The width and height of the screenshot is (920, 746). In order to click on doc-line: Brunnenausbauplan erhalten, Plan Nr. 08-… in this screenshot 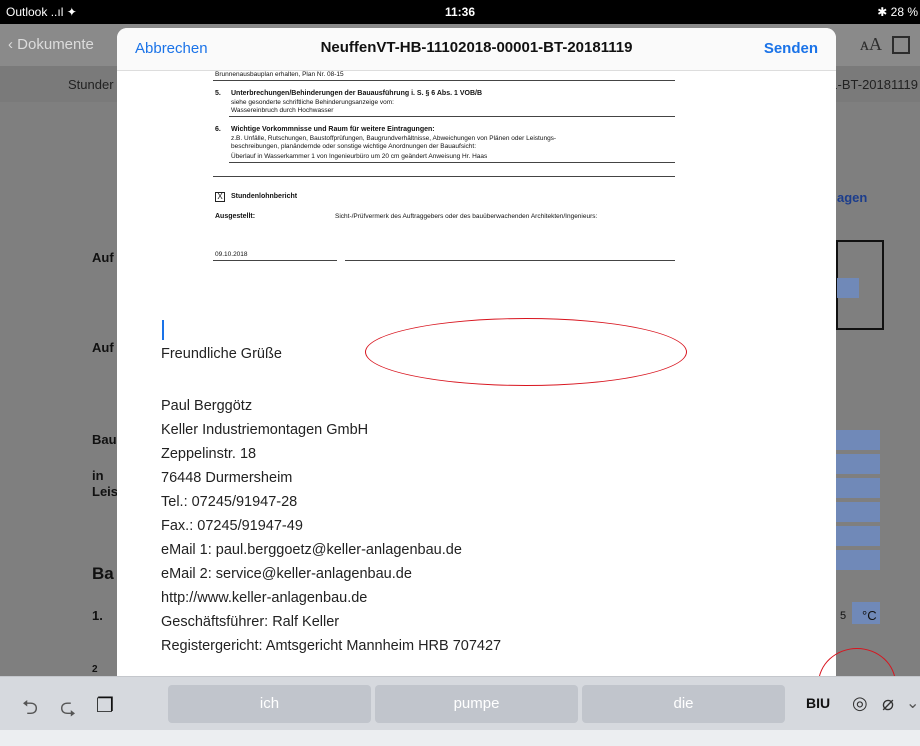, I will do `click(279, 74)`.